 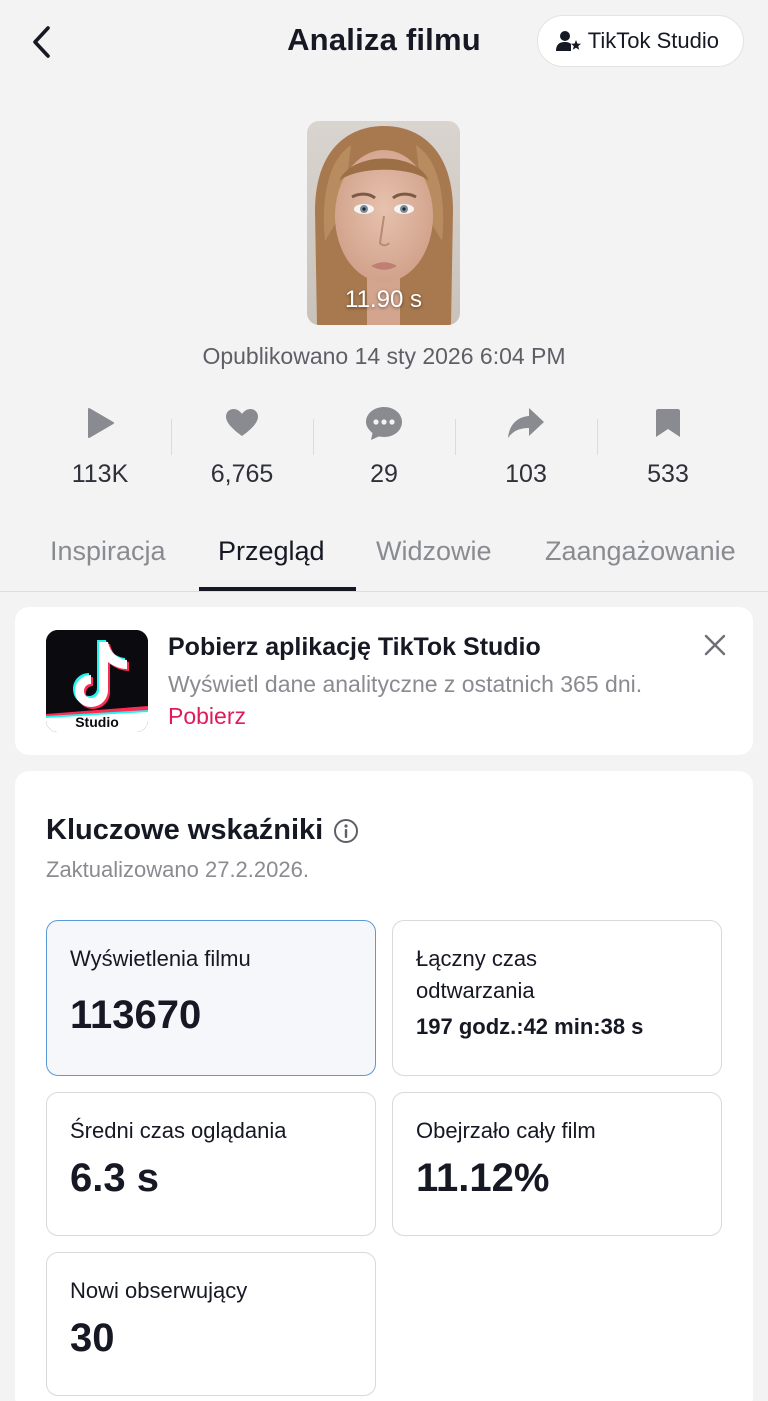 I want to click on metric-tile-full-watch: Obejrzało cały film 11.12%, so click(x=557, y=1164).